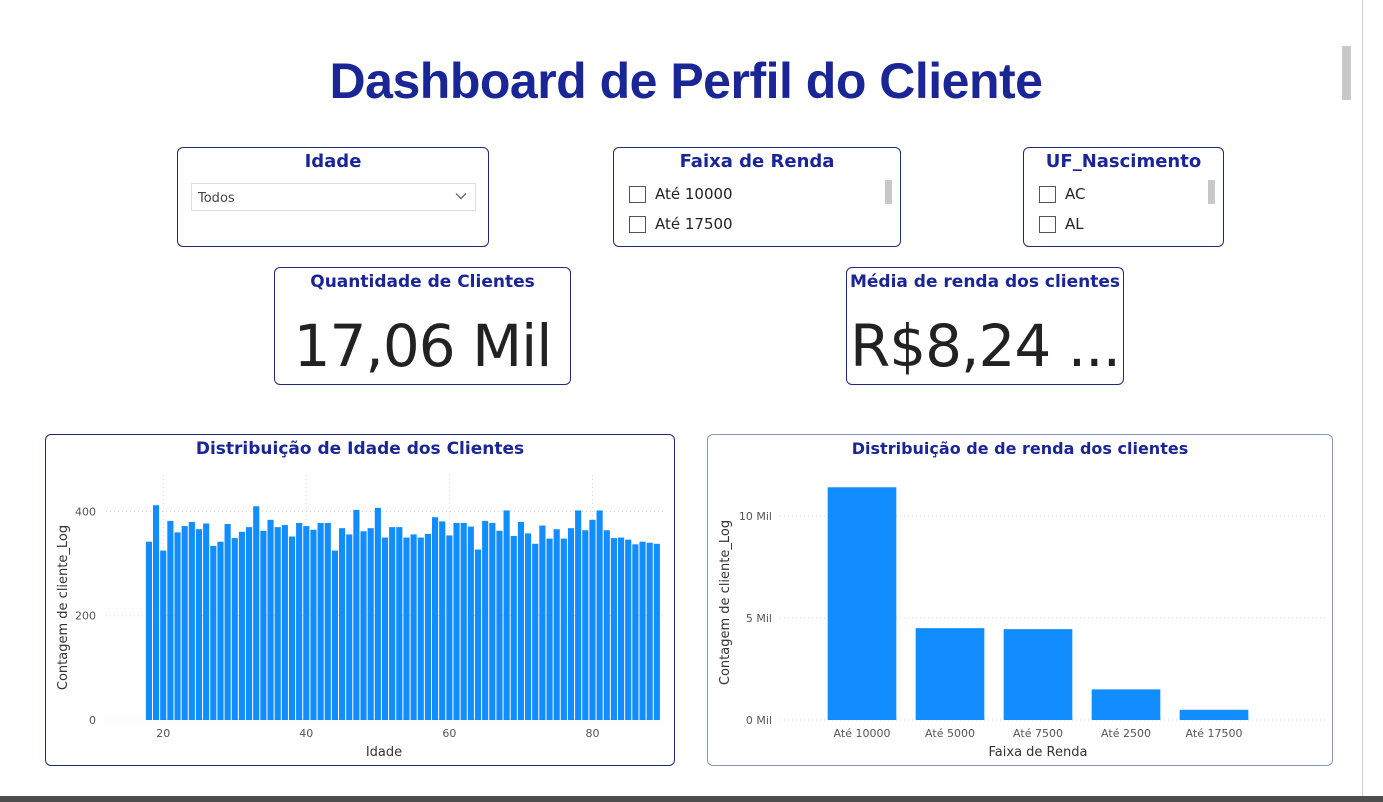 Image resolution: width=1383 pixels, height=802 pixels. Describe the element at coordinates (862, 733) in the screenshot. I see `x-tick-label: Até 10000` at that location.